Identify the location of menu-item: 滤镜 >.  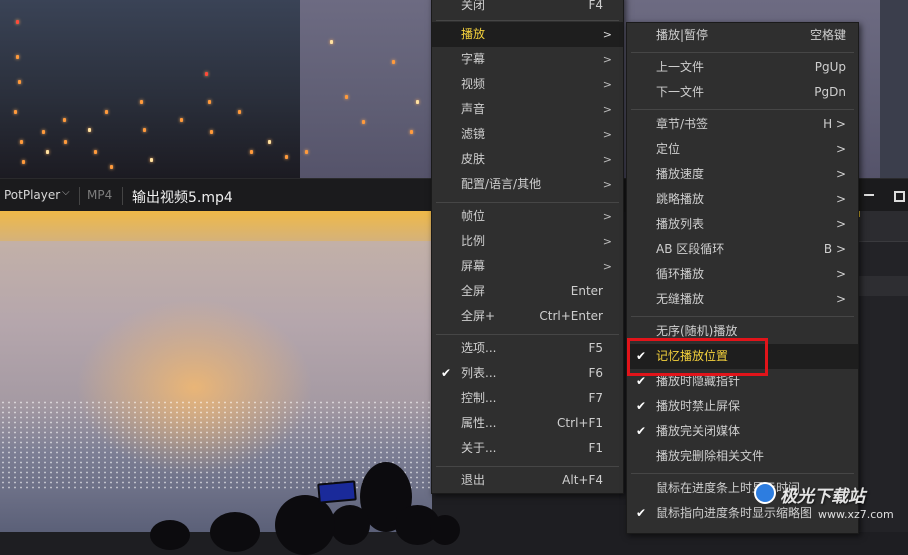
(527, 134).